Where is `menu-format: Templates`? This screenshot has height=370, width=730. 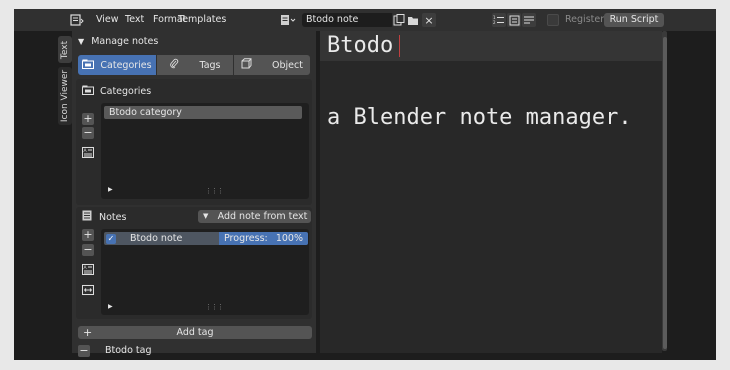 menu-format: Templates is located at coordinates (202, 20).